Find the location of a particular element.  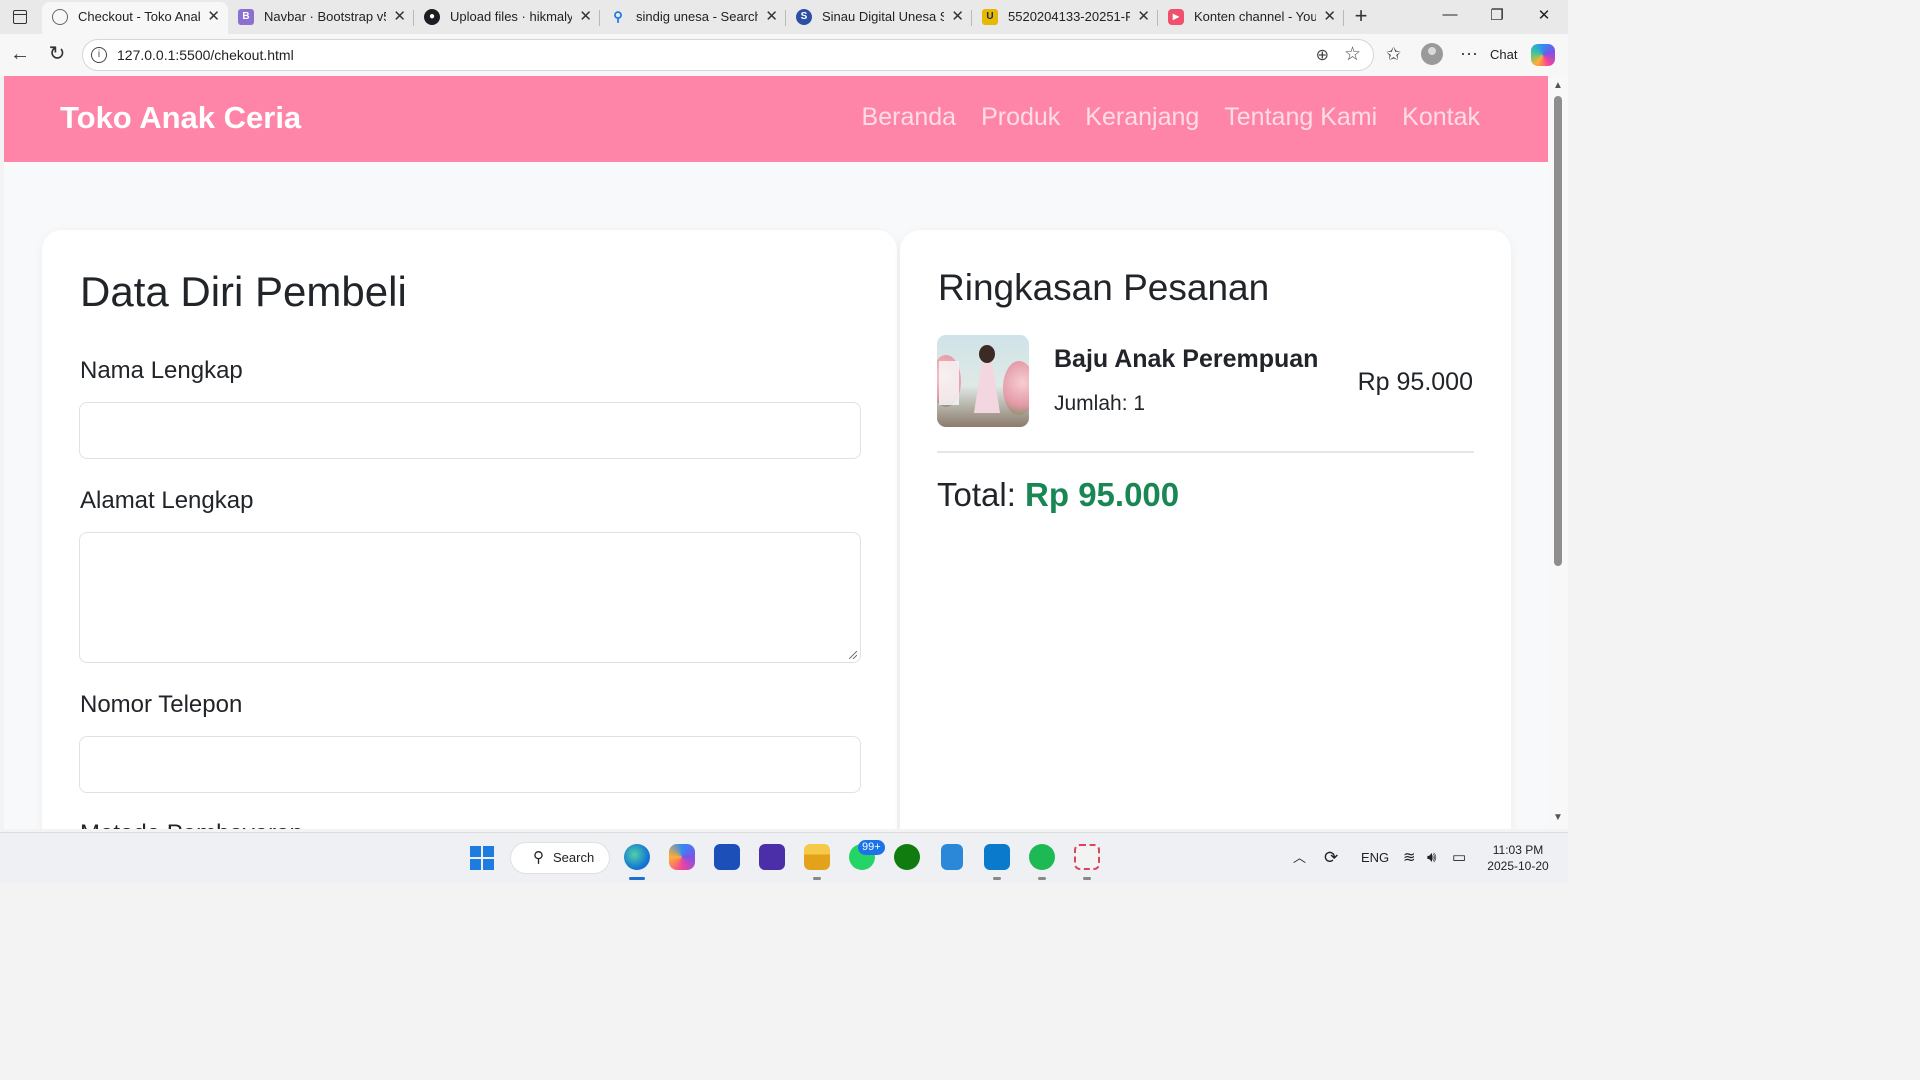

copilot-app-icon is located at coordinates (682, 857).